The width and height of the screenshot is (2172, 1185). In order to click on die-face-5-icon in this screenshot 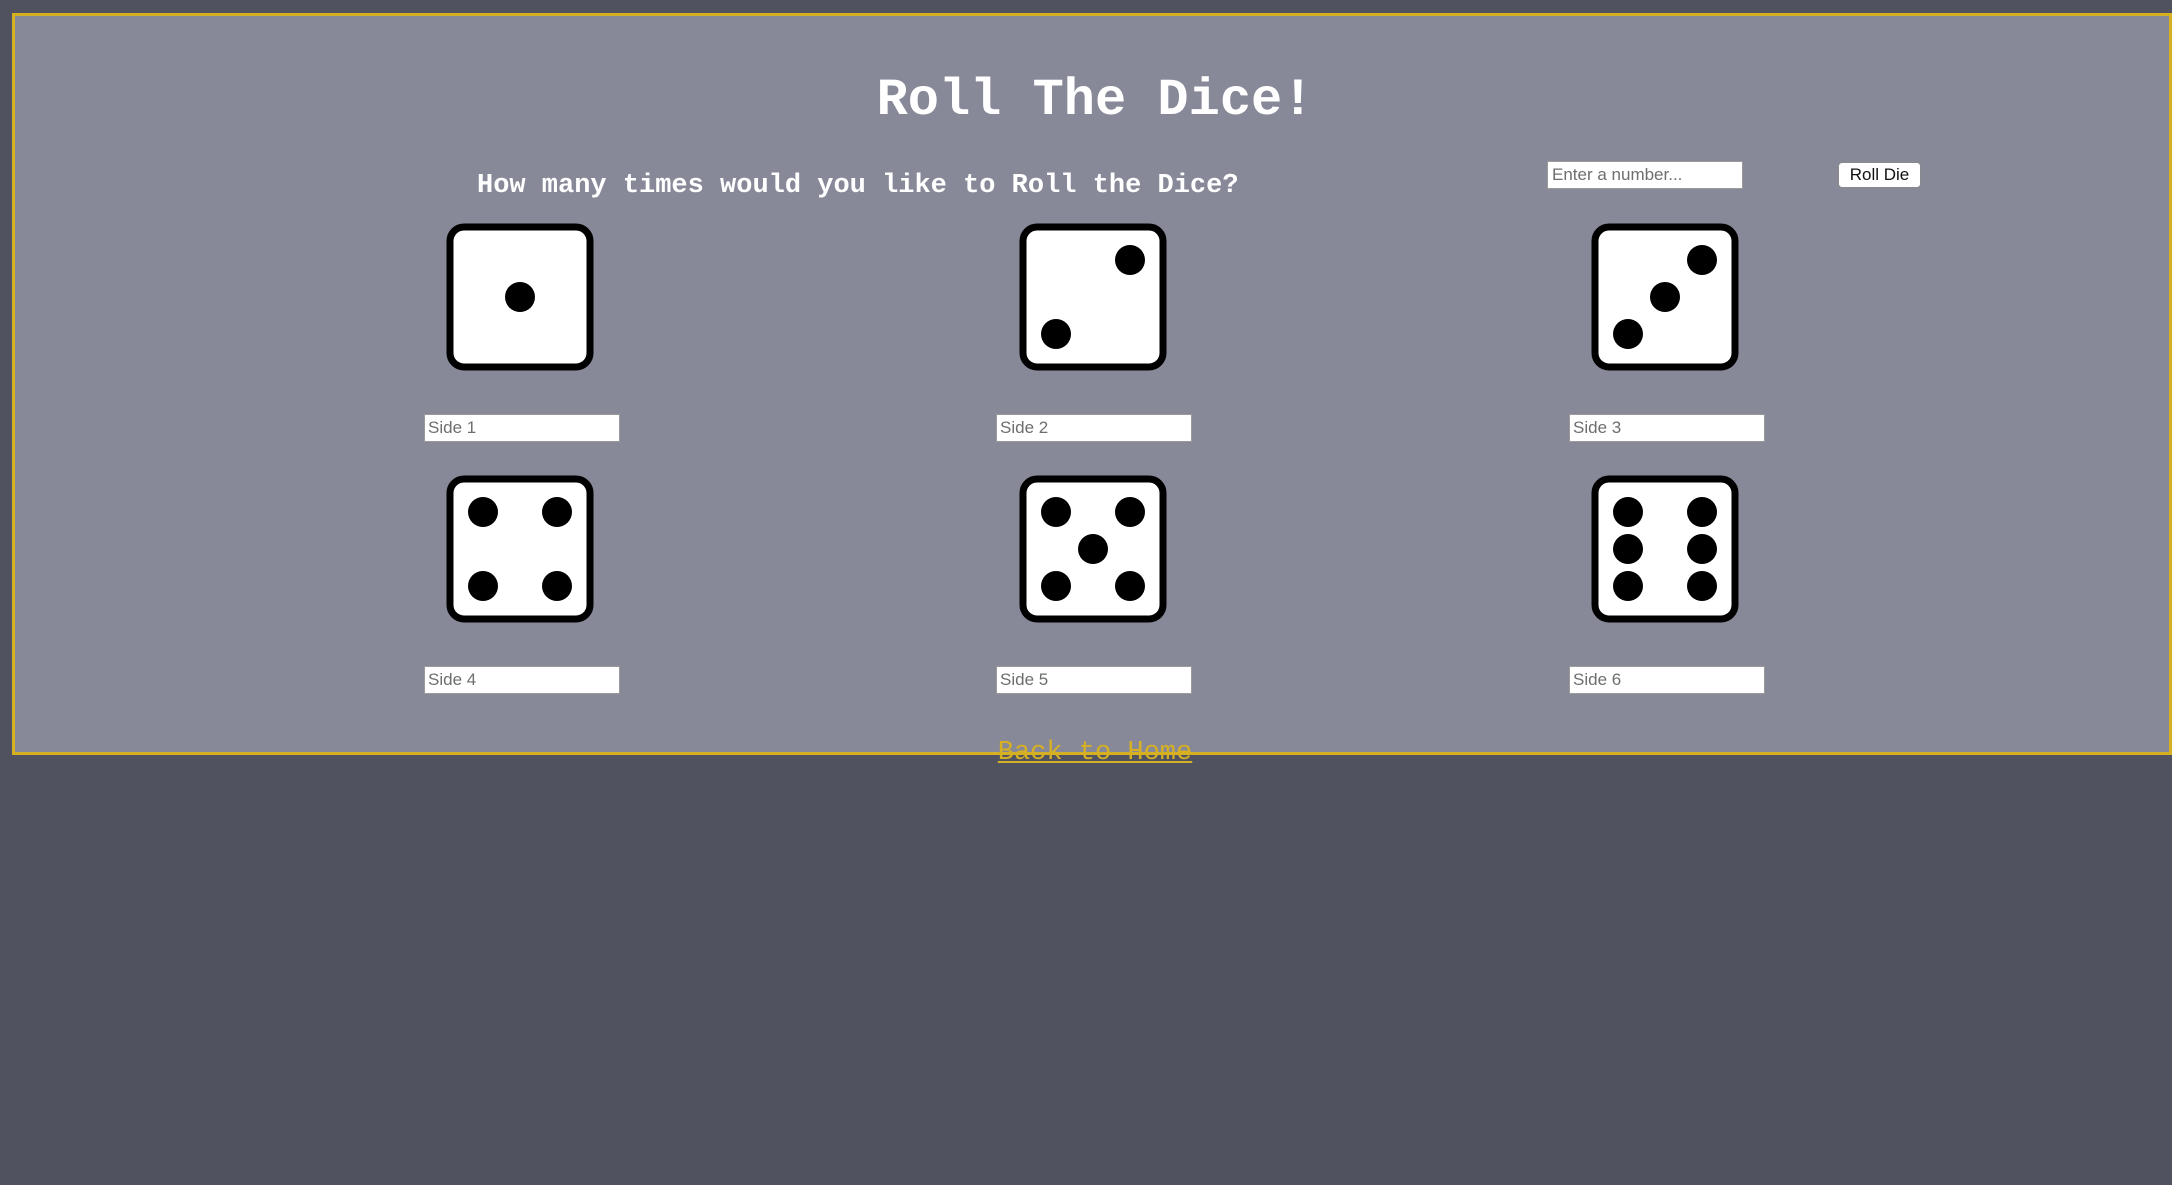, I will do `click(1093, 549)`.